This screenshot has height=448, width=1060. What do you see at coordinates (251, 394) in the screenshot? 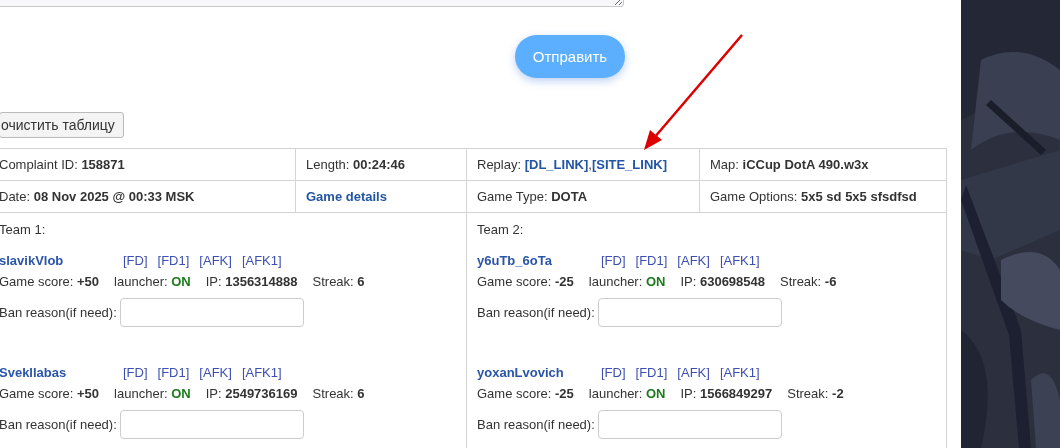
I see `stat-text: IP: 2549736169` at bounding box center [251, 394].